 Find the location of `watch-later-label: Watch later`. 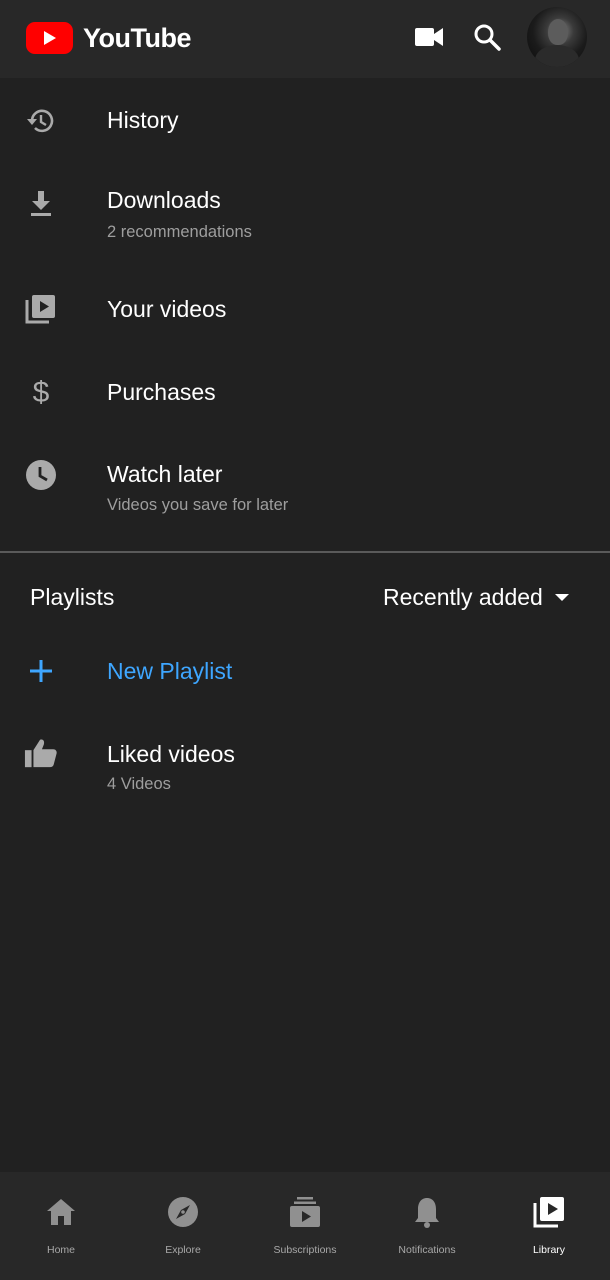

watch-later-label: Watch later is located at coordinates (165, 474).